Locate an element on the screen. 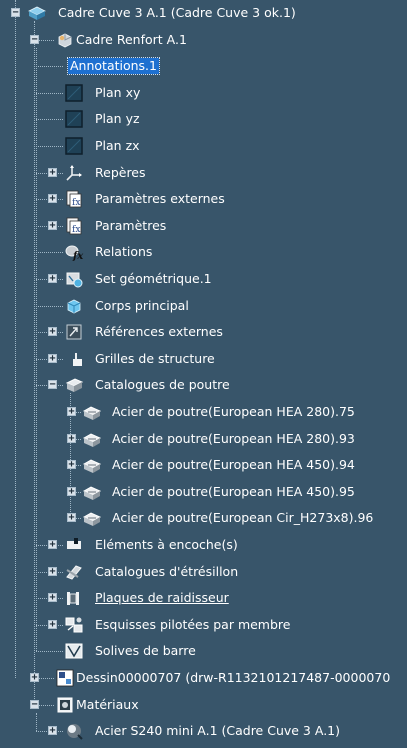 The width and height of the screenshot is (407, 748). tree-node-label: Esquisses pilotées par membre is located at coordinates (192, 625).